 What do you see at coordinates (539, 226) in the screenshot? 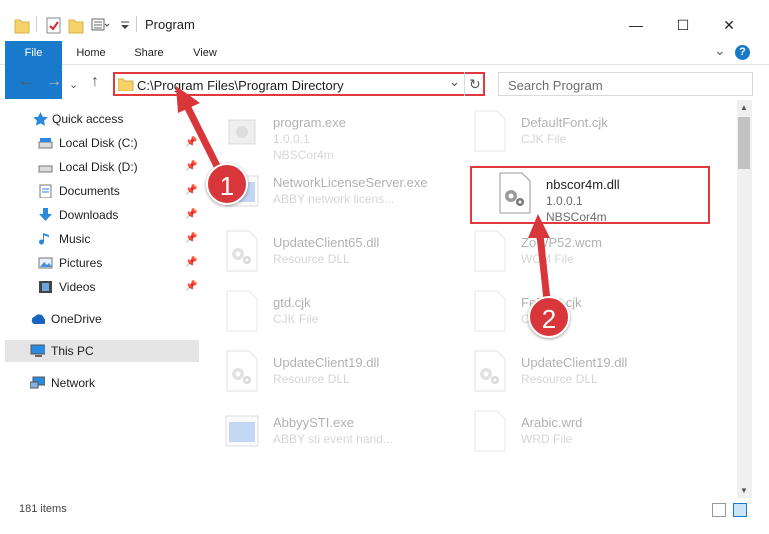
I see `arrow-2-head` at bounding box center [539, 226].